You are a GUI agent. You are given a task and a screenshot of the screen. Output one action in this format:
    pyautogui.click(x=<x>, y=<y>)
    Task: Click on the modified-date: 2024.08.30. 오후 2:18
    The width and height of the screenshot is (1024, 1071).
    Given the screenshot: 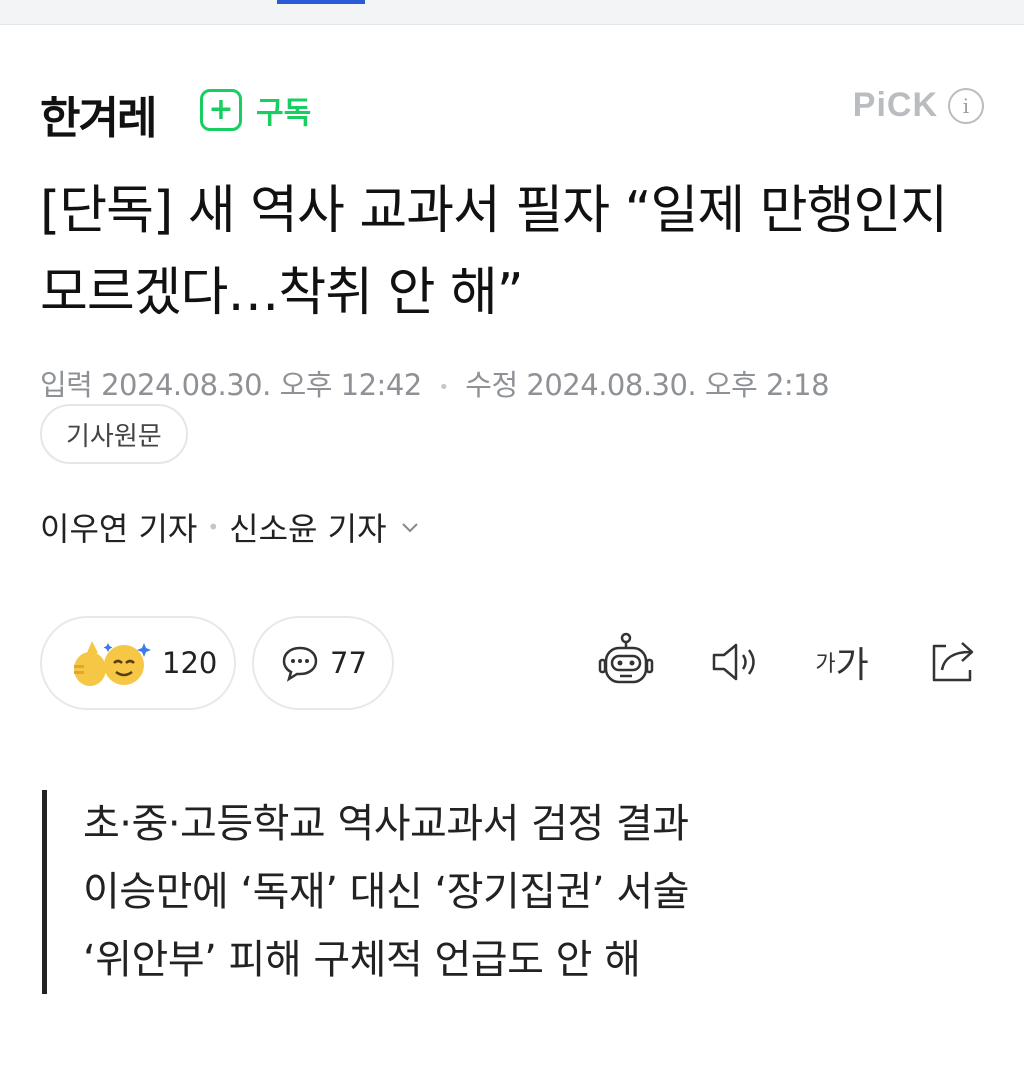 What is the action you would take?
    pyautogui.click(x=678, y=385)
    